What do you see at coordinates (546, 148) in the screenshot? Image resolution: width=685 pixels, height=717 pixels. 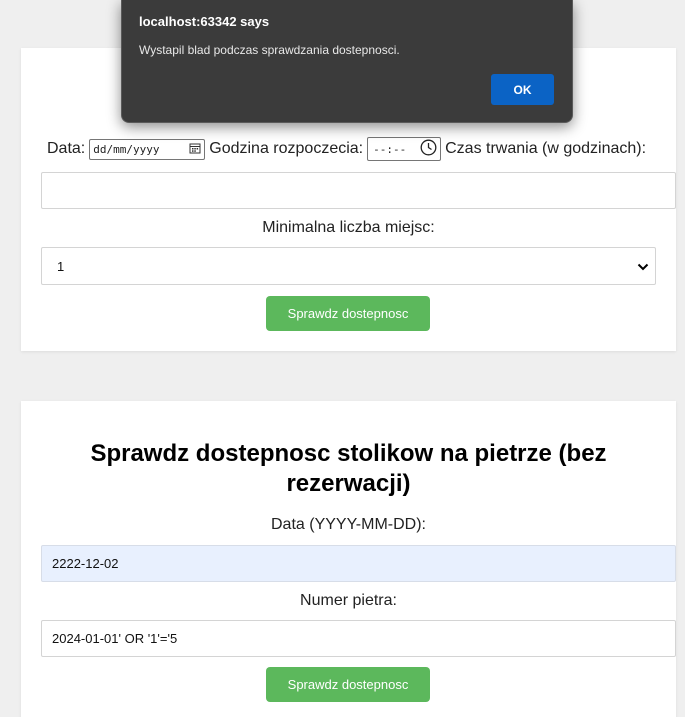 I see `duration-label: Czas trwania (w godzinach):` at bounding box center [546, 148].